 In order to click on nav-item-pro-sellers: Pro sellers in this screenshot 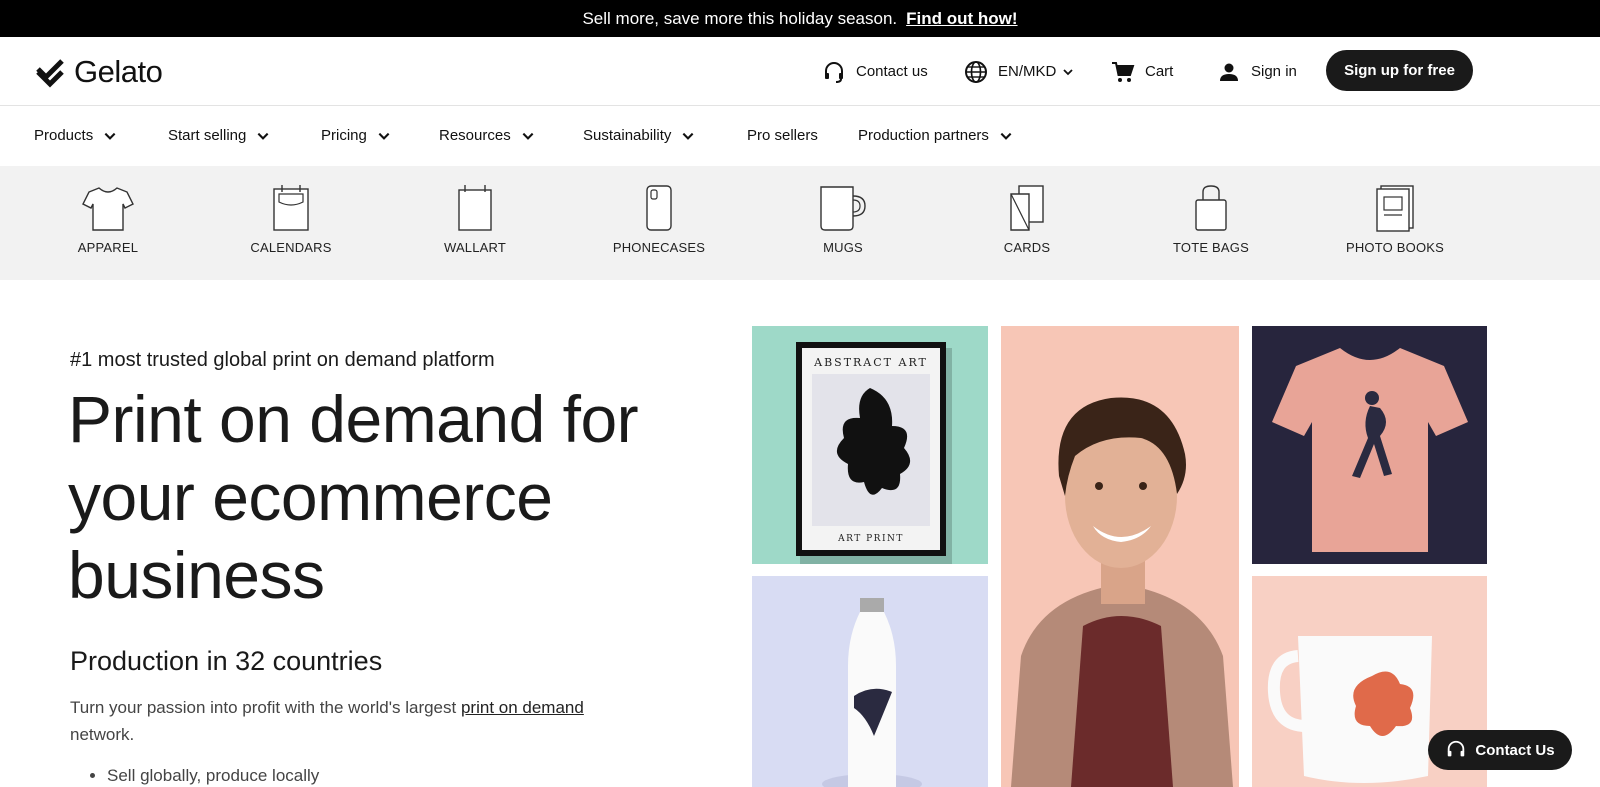, I will do `click(782, 135)`.